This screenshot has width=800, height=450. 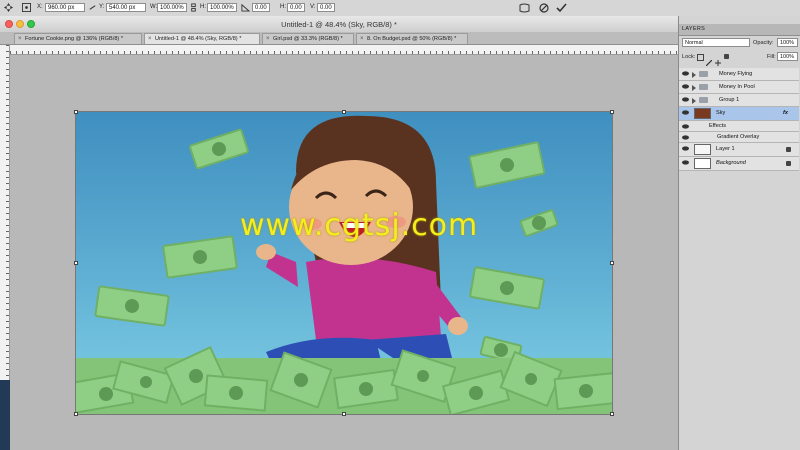 I want to click on warp-mode-icon, so click(x=524, y=8).